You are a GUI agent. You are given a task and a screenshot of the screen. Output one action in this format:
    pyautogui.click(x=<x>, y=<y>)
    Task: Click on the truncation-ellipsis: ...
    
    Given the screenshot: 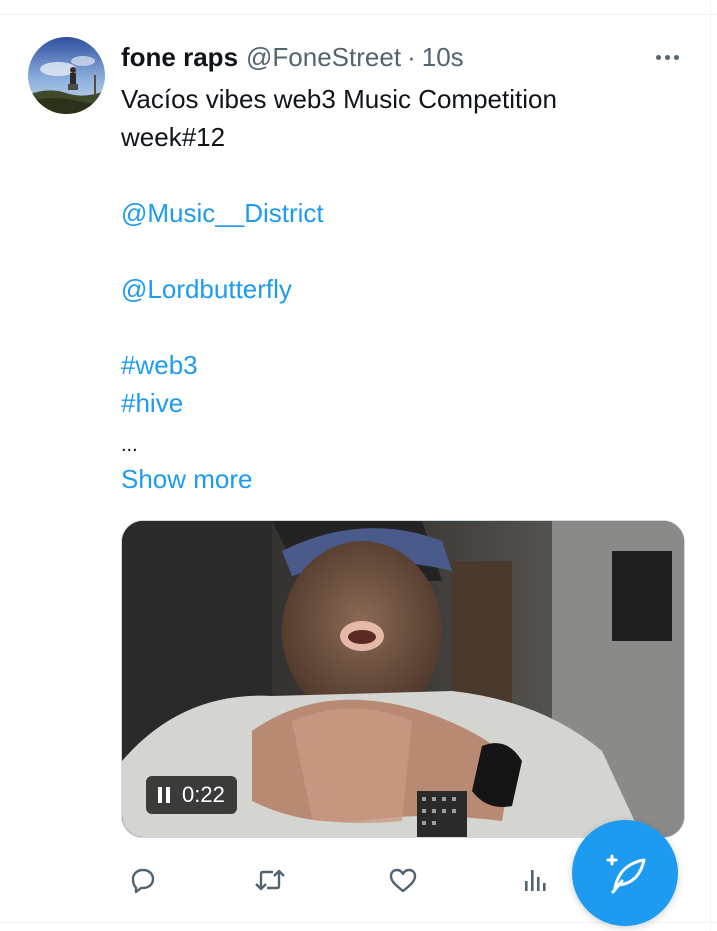 What is the action you would take?
    pyautogui.click(x=129, y=445)
    